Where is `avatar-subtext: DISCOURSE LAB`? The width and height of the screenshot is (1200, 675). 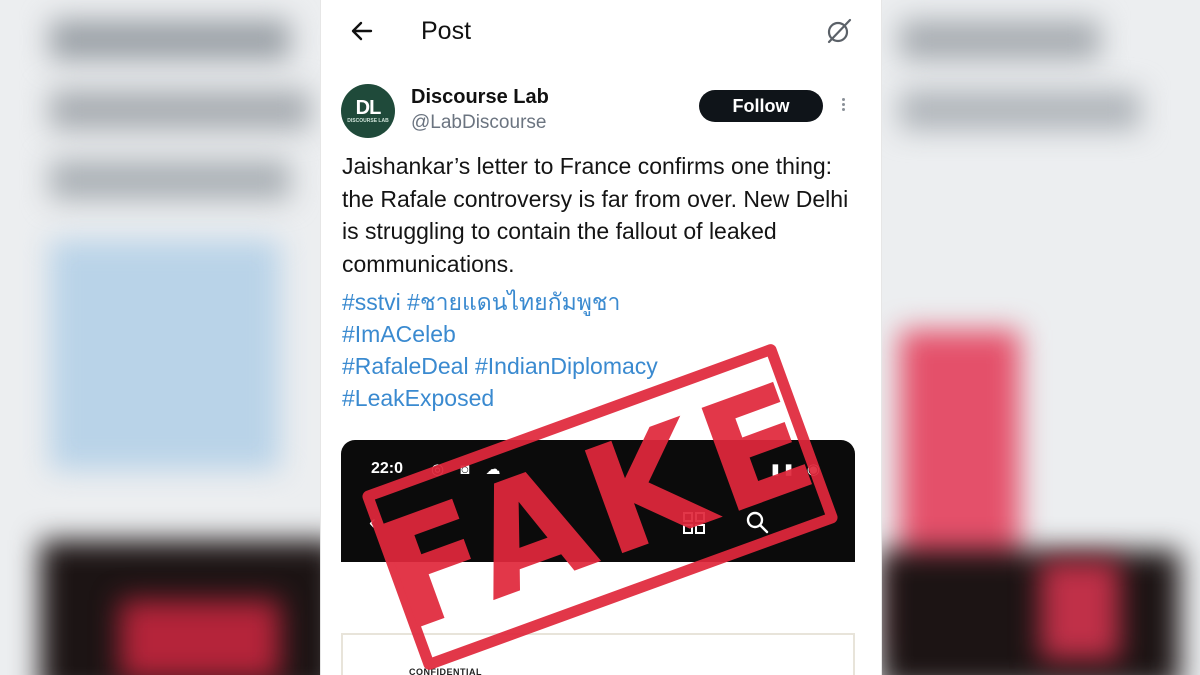 avatar-subtext: DISCOURSE LAB is located at coordinates (368, 121).